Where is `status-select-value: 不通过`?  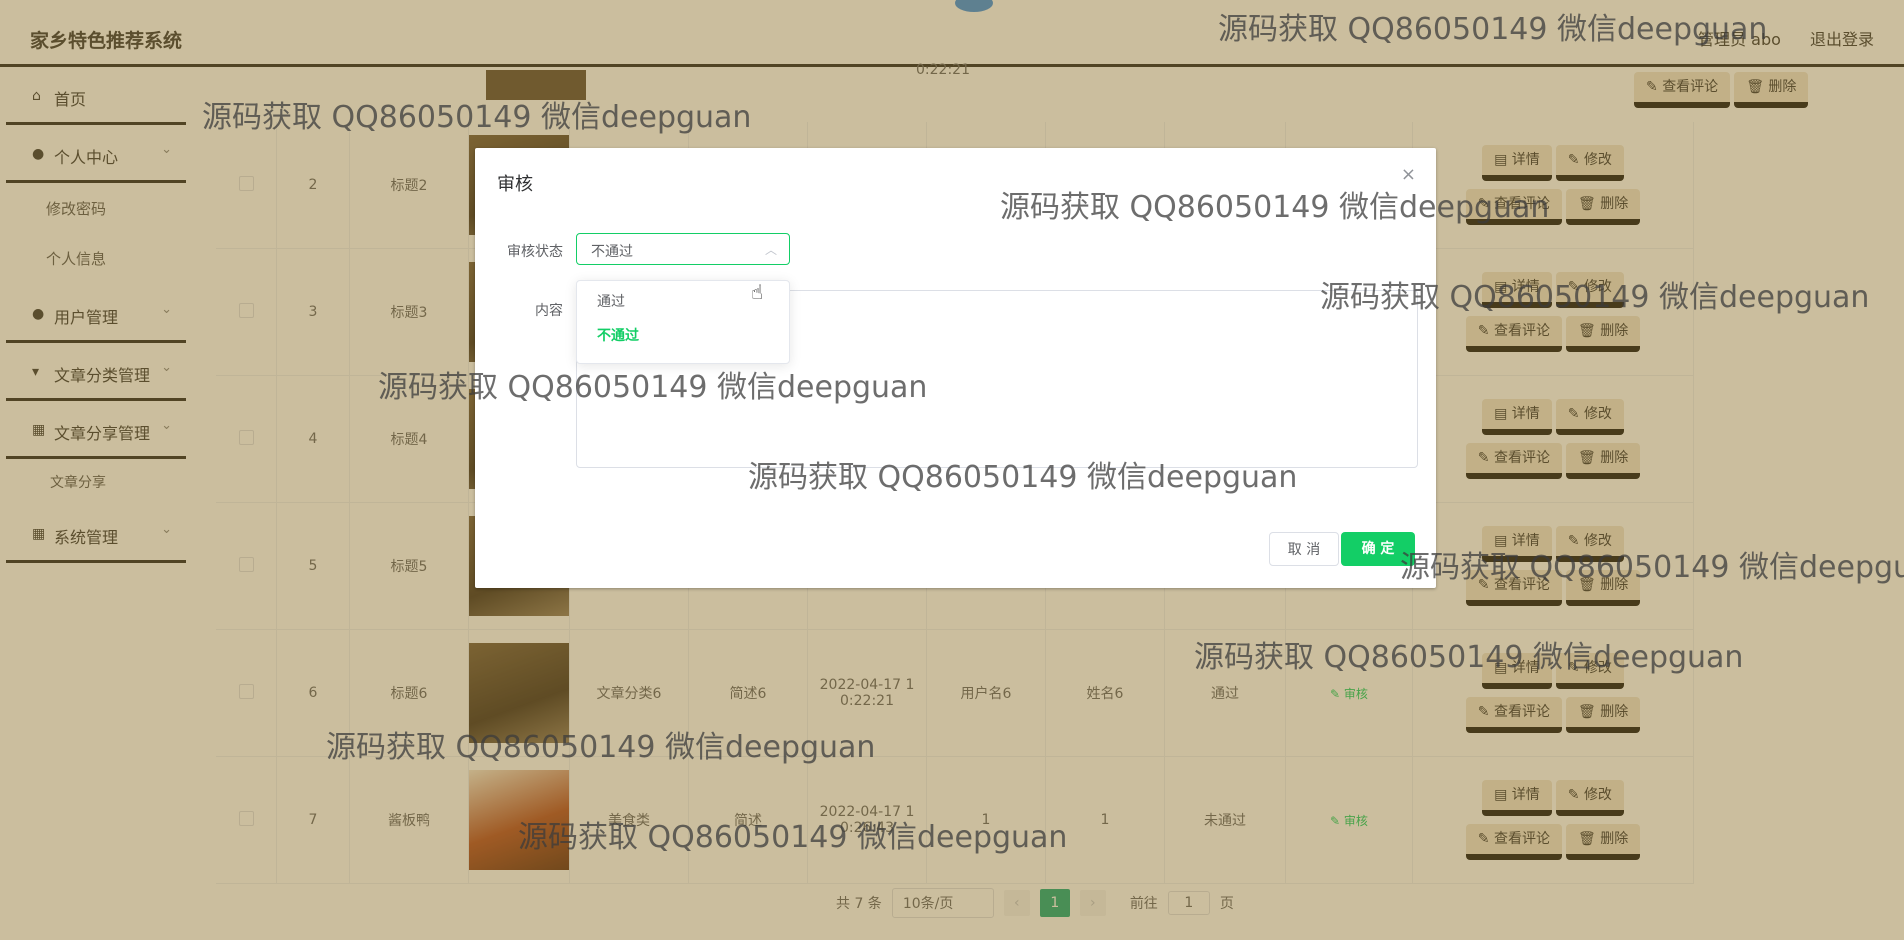 status-select-value: 不通过 is located at coordinates (612, 252).